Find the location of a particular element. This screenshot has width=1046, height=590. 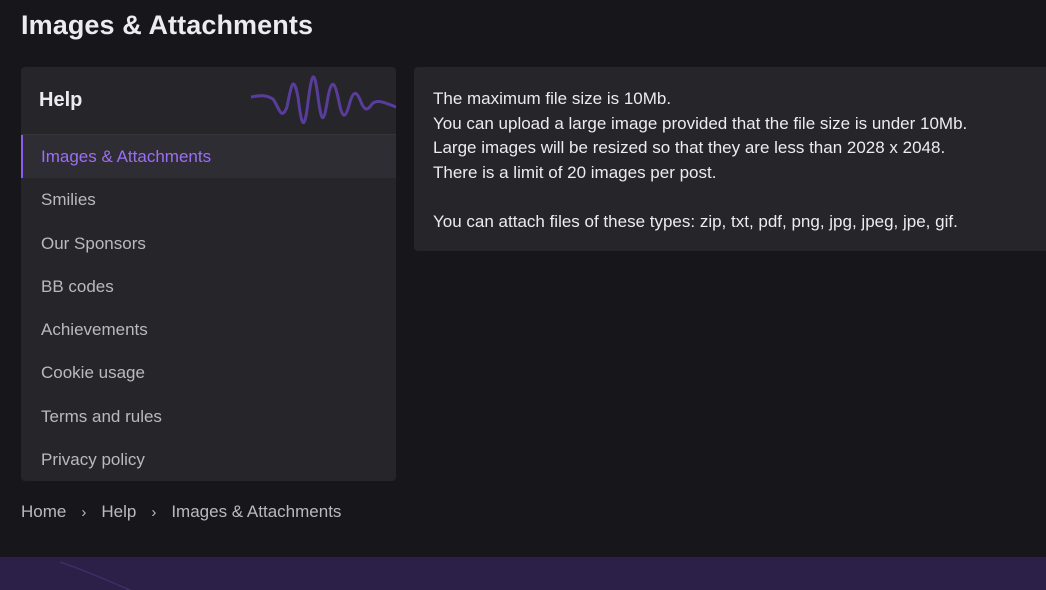

page-title: Images & Attachments is located at coordinates (167, 25).